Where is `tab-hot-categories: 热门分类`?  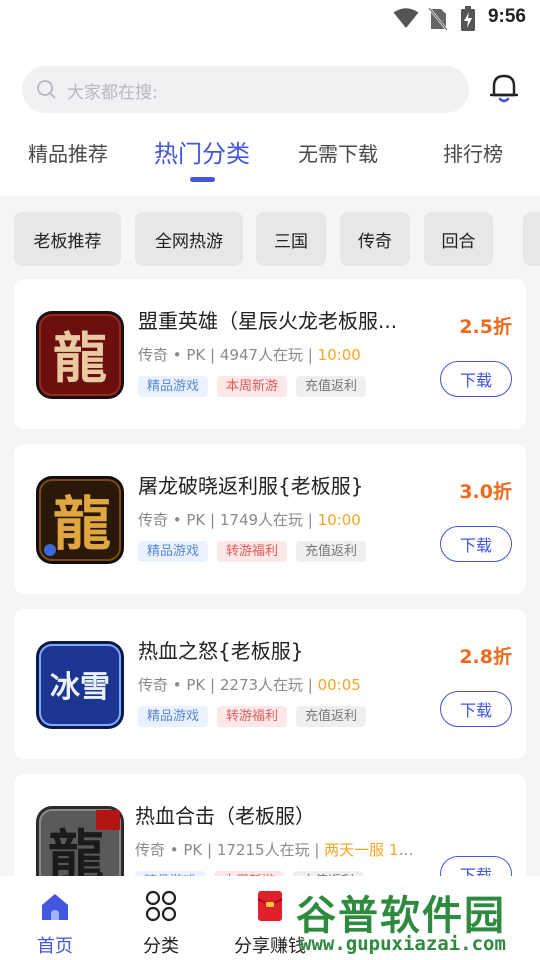
tab-hot-categories: 热门分类 is located at coordinates (202, 151).